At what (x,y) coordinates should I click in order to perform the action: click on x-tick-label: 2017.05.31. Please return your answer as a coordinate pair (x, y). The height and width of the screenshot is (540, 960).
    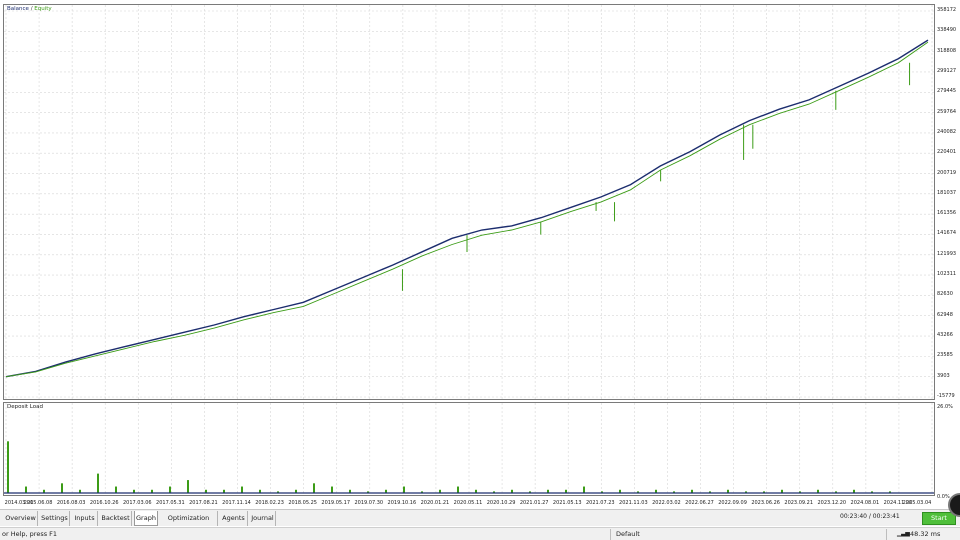
    Looking at the image, I should click on (170, 503).